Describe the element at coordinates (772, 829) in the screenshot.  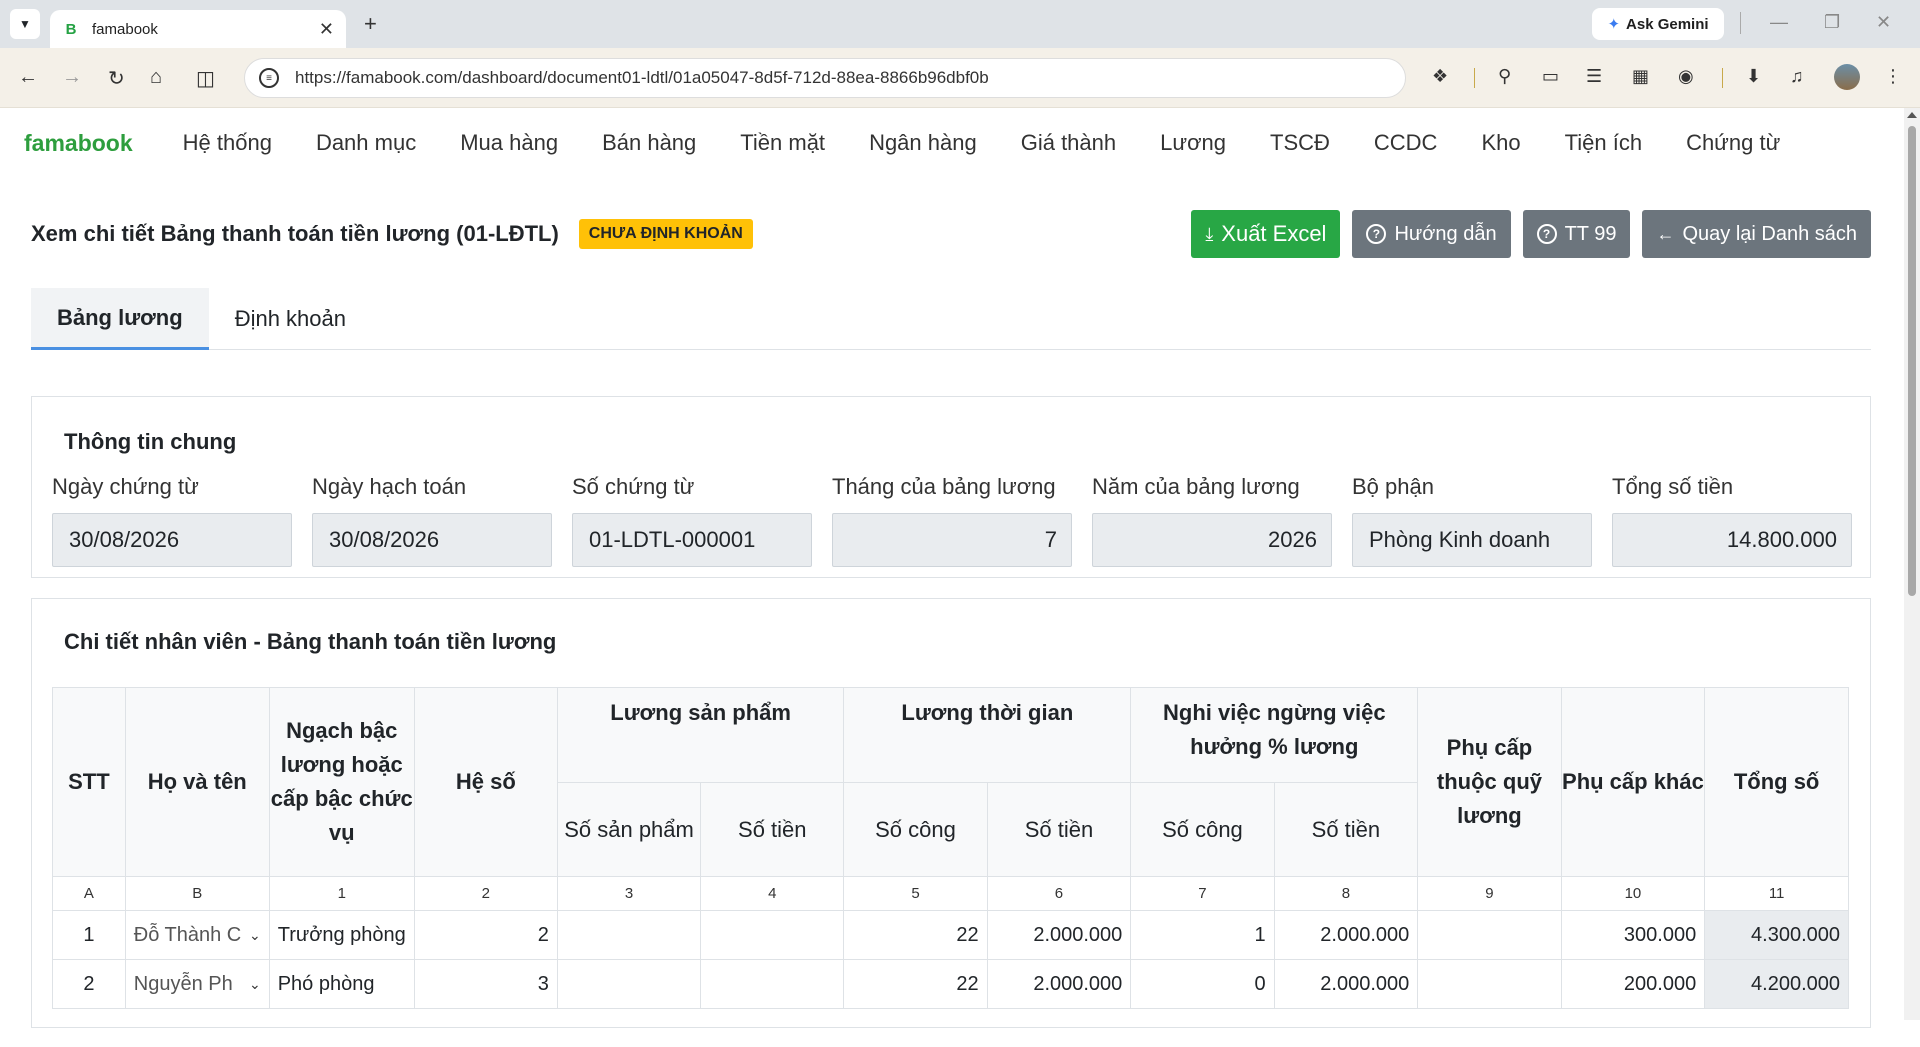
I see `subheader-product-amount: Số tiền` at that location.